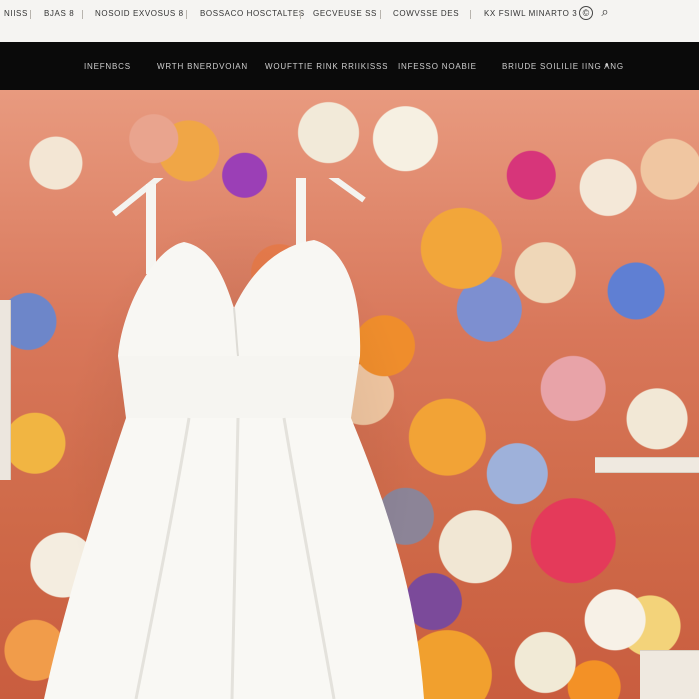  Describe the element at coordinates (607, 65) in the screenshot. I see `nav-more-marker: •` at that location.